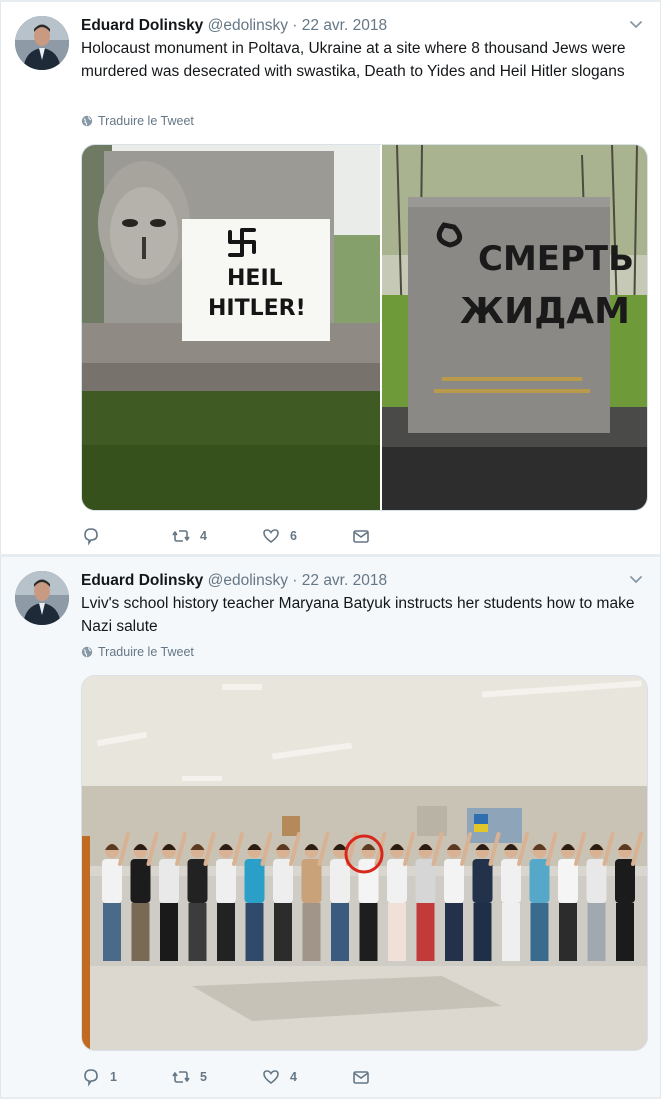 The height and width of the screenshot is (1099, 661). What do you see at coordinates (255, 278) in the screenshot?
I see `graffiti-heil: HEIL` at bounding box center [255, 278].